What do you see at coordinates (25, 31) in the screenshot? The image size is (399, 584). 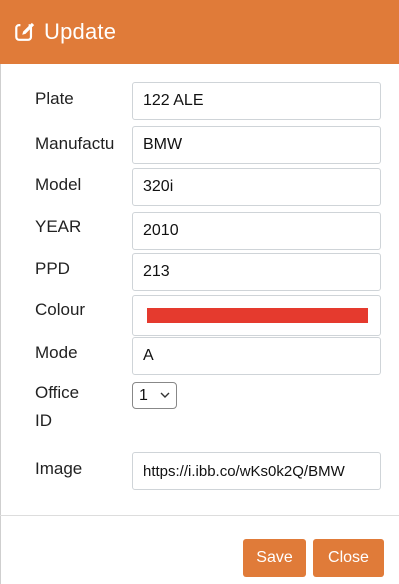 I see `edit-icon` at bounding box center [25, 31].